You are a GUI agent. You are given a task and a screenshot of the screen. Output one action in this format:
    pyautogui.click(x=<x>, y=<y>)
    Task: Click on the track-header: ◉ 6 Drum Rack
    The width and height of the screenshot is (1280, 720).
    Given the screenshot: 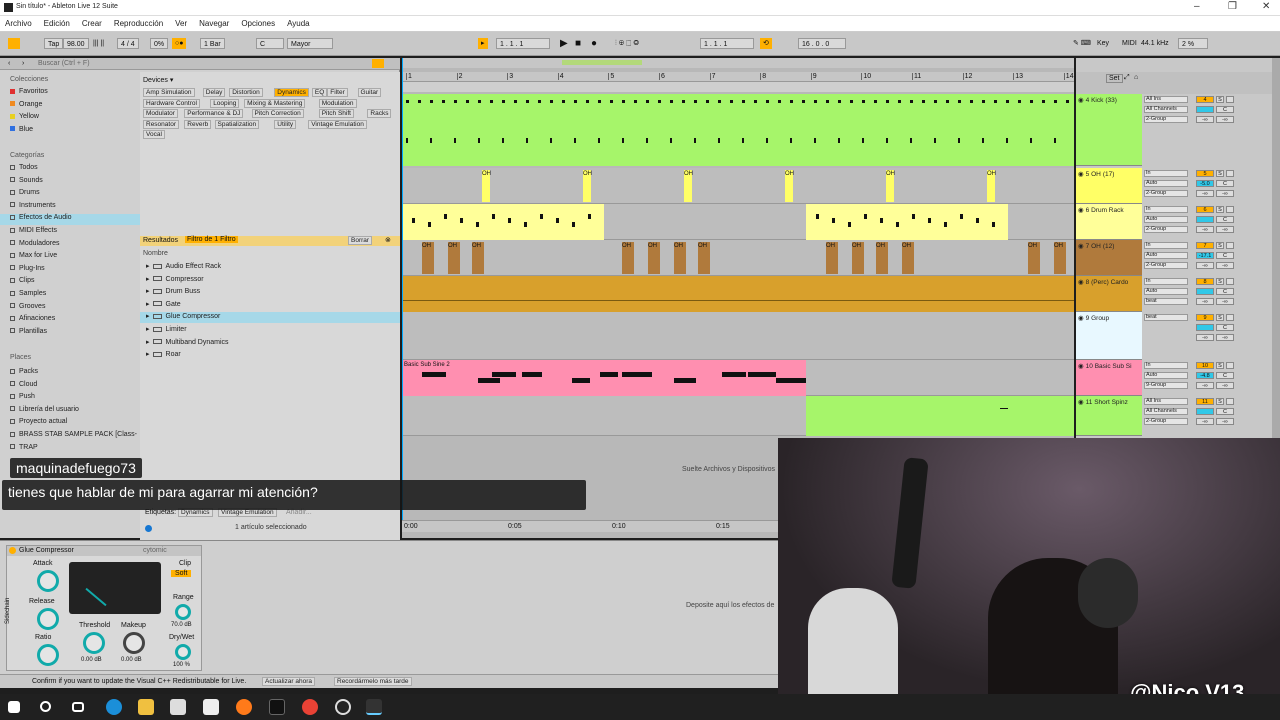 What is the action you would take?
    pyautogui.click(x=1109, y=222)
    